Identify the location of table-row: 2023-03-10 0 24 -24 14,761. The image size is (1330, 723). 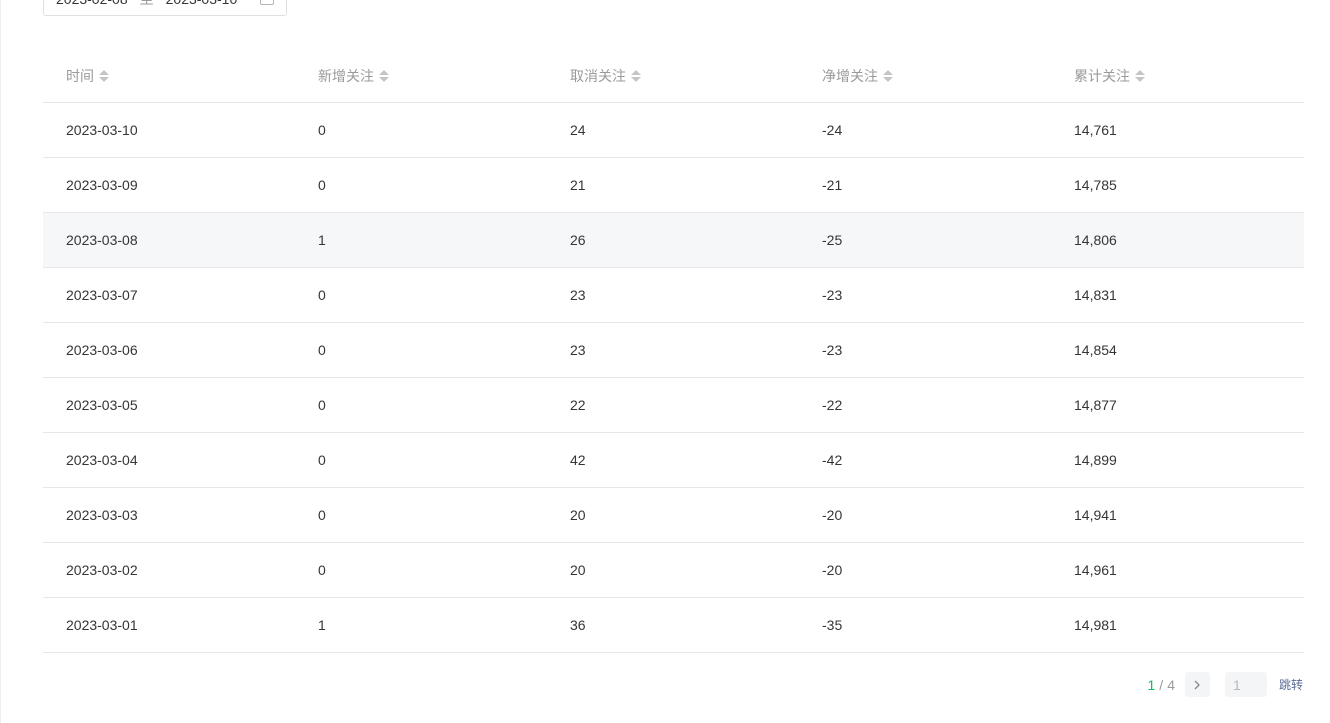
(673, 130).